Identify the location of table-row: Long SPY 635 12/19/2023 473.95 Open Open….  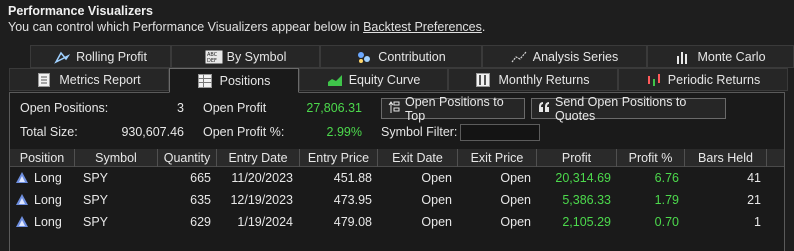
(397, 200).